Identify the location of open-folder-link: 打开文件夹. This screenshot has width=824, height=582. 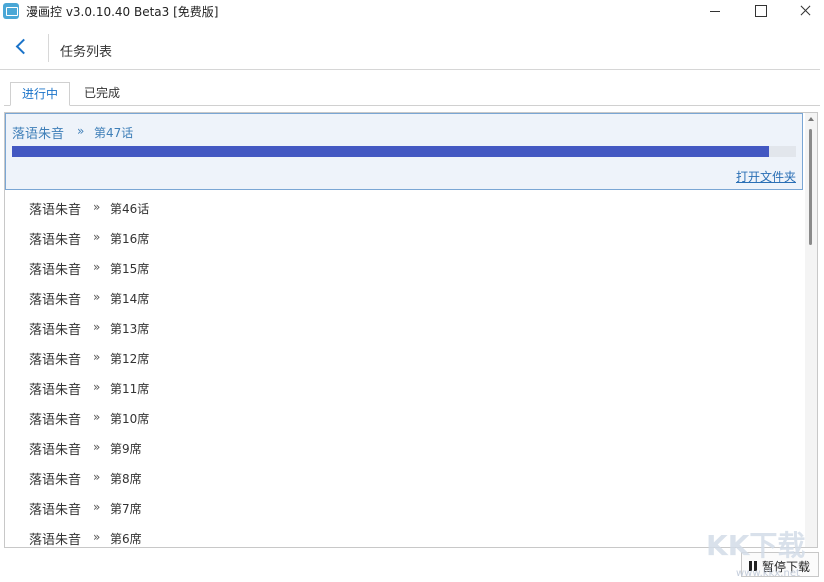
(766, 176).